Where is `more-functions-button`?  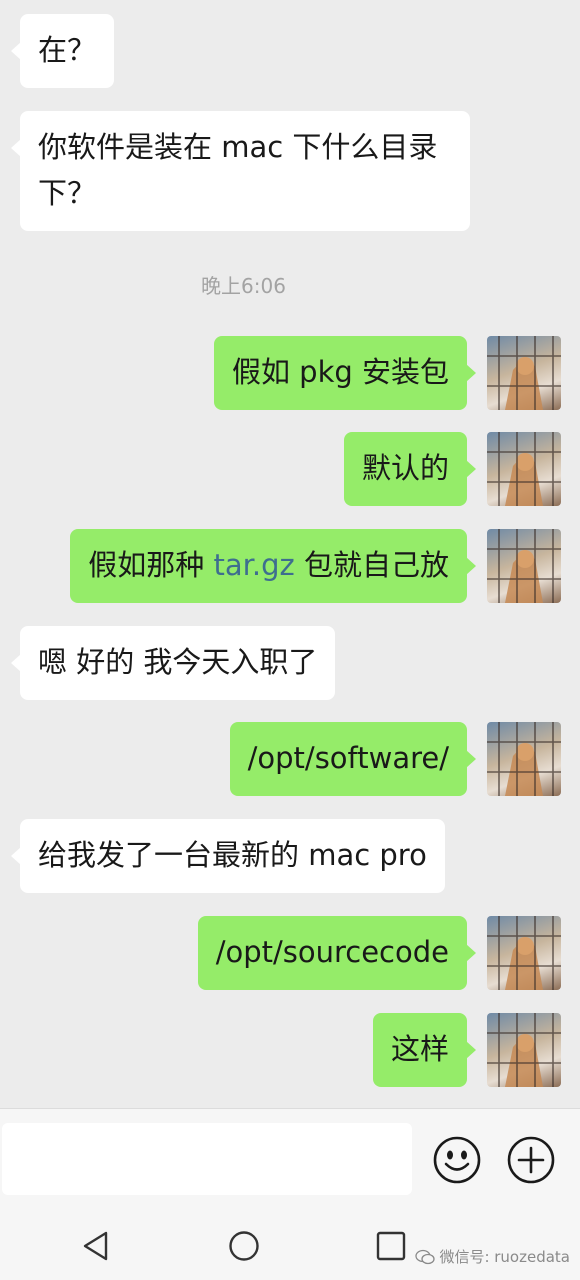 more-functions-button is located at coordinates (531, 1160).